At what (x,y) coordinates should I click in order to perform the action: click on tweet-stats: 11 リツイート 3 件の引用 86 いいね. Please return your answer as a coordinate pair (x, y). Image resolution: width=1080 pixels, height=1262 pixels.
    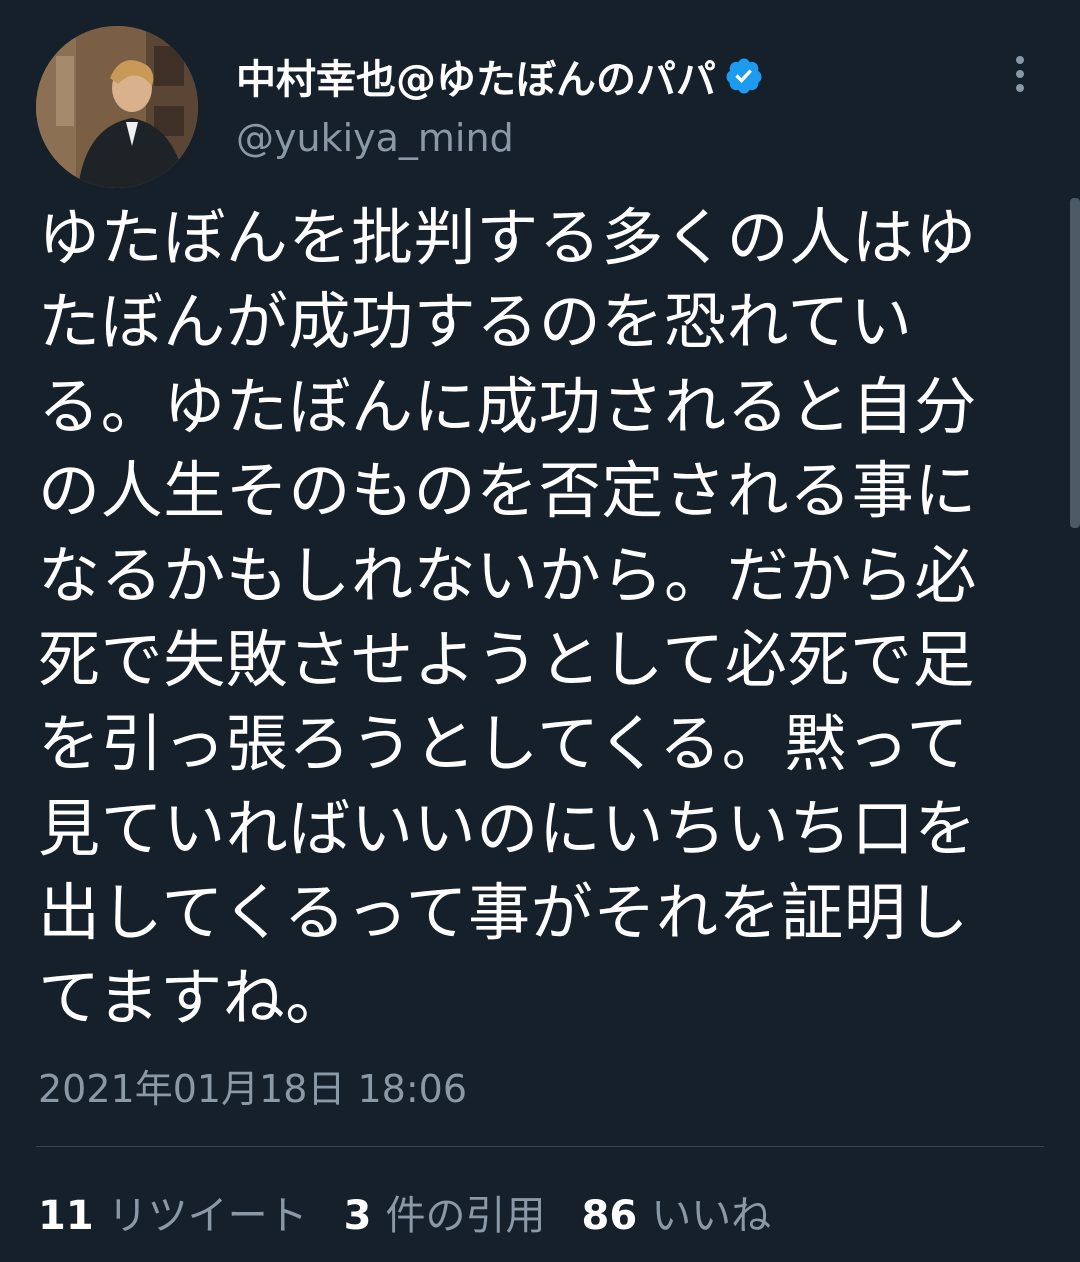
    Looking at the image, I should click on (422, 1212).